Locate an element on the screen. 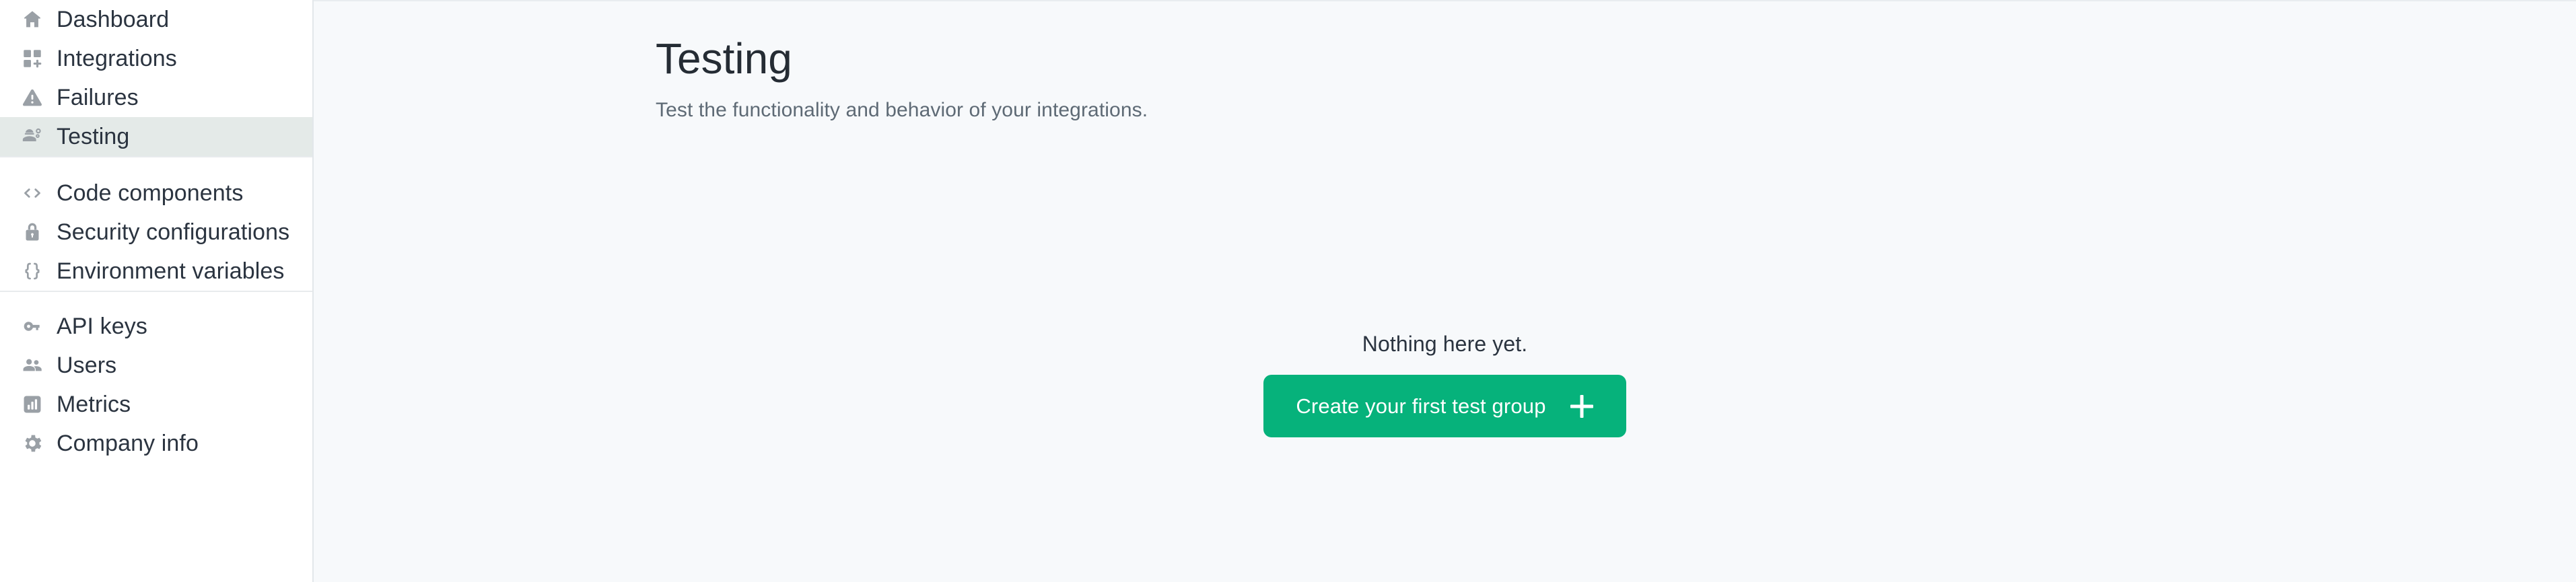  sidebar-group-primary: Dashboard Integrations Failures Testing is located at coordinates (156, 78).